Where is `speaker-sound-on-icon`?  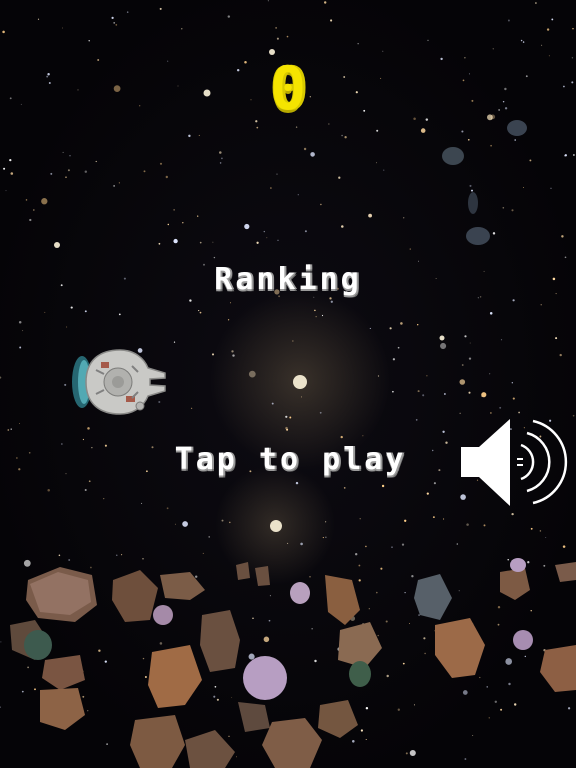 speaker-sound-on-icon is located at coordinates (514, 462).